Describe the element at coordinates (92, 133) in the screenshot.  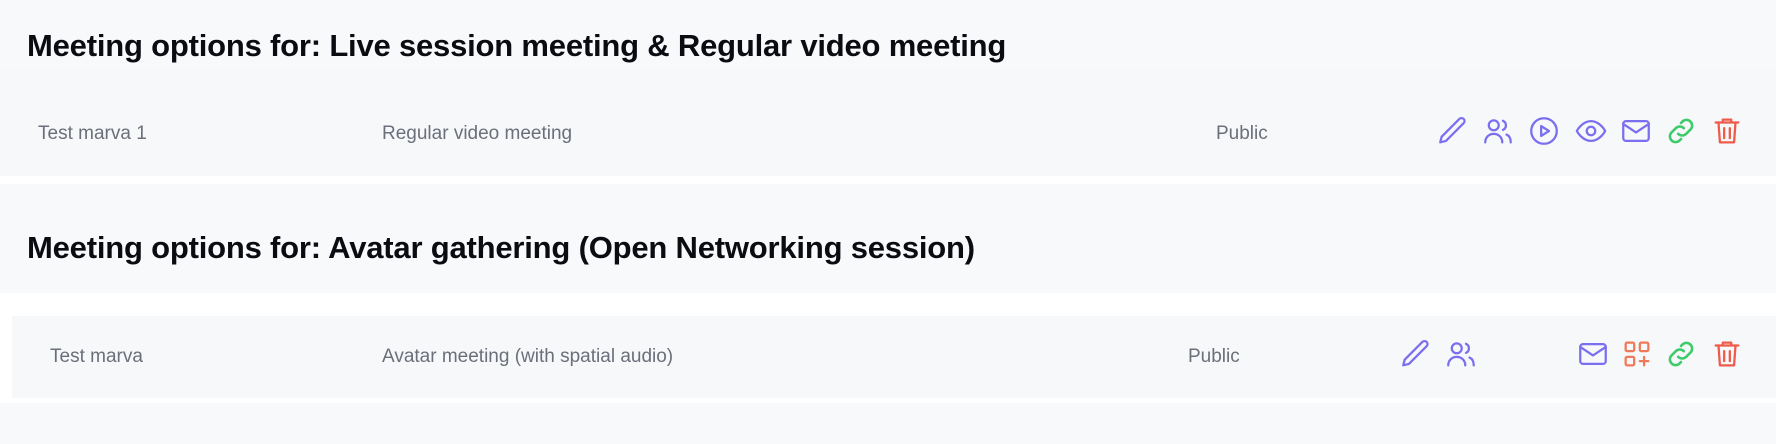
I see `meeting-name: Test marva 1` at that location.